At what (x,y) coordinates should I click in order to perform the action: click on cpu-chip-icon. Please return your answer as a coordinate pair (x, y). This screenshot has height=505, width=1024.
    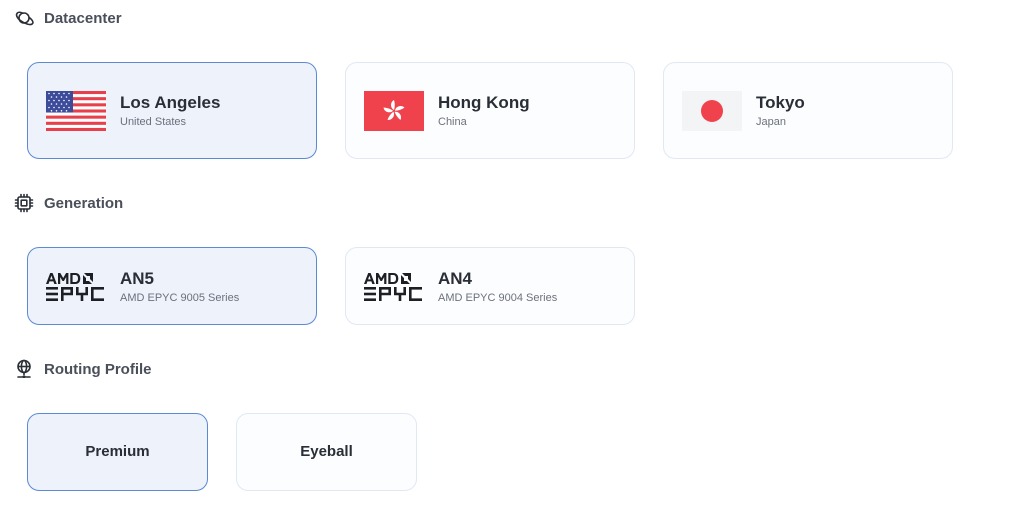
    Looking at the image, I should click on (24, 203).